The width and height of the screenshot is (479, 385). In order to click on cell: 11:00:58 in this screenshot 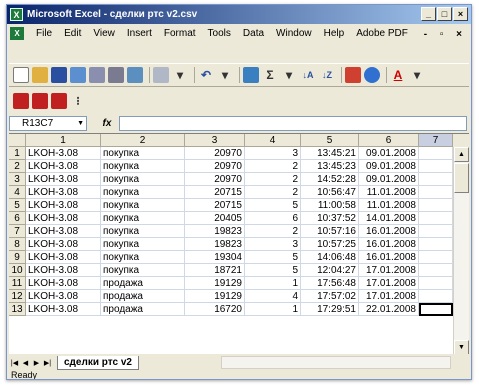, I will do `click(330, 205)`.